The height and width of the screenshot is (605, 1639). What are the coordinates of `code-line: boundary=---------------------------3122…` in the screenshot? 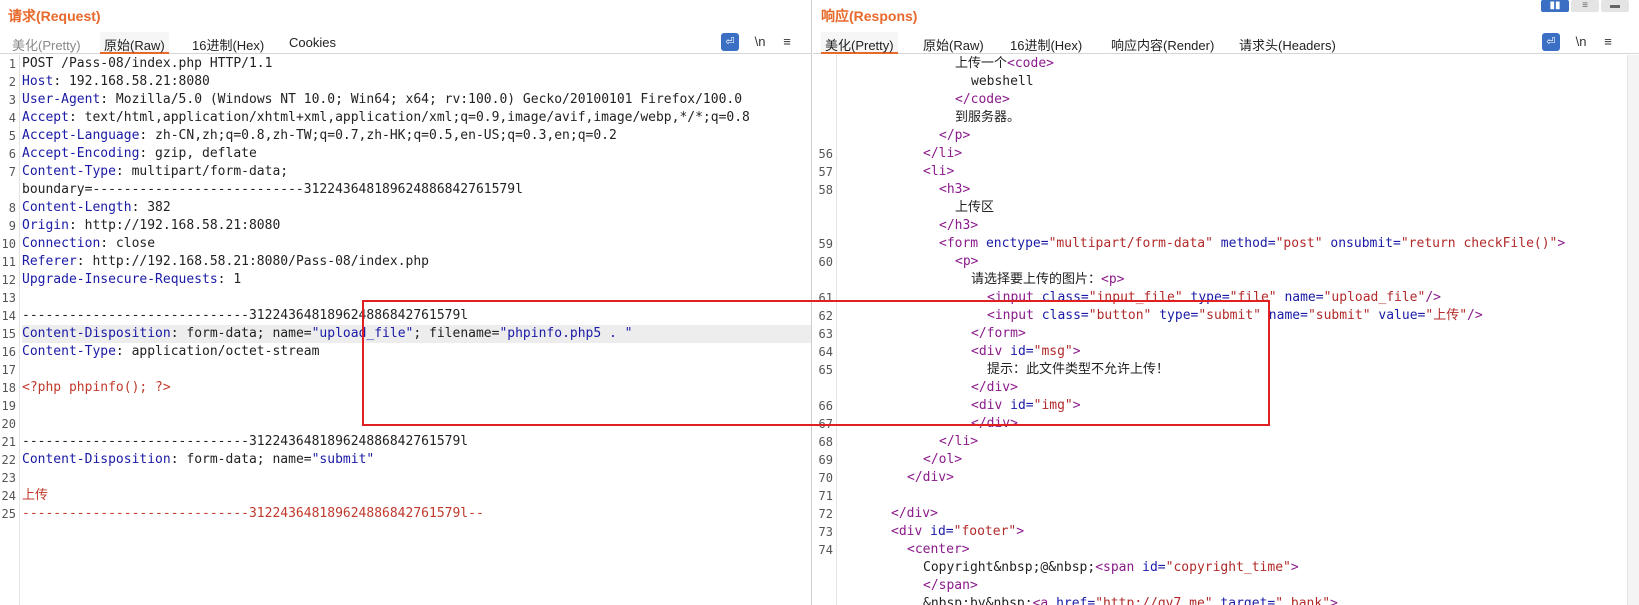 It's located at (416, 190).